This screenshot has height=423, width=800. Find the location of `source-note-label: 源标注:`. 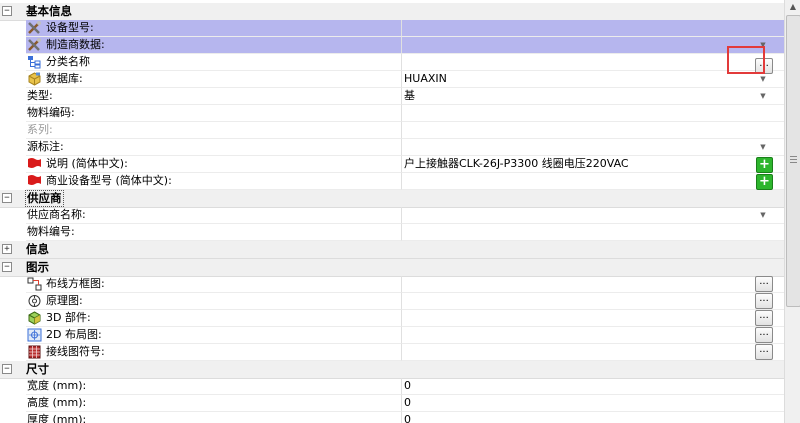

source-note-label: 源标注: is located at coordinates (45, 146).